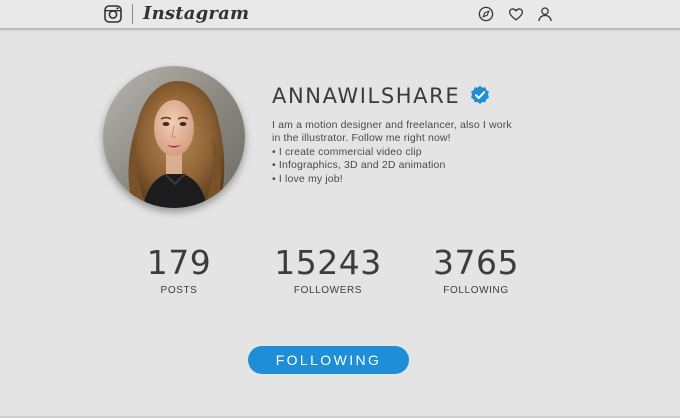 This screenshot has width=680, height=418. I want to click on instagram-camera-icon, so click(113, 14).